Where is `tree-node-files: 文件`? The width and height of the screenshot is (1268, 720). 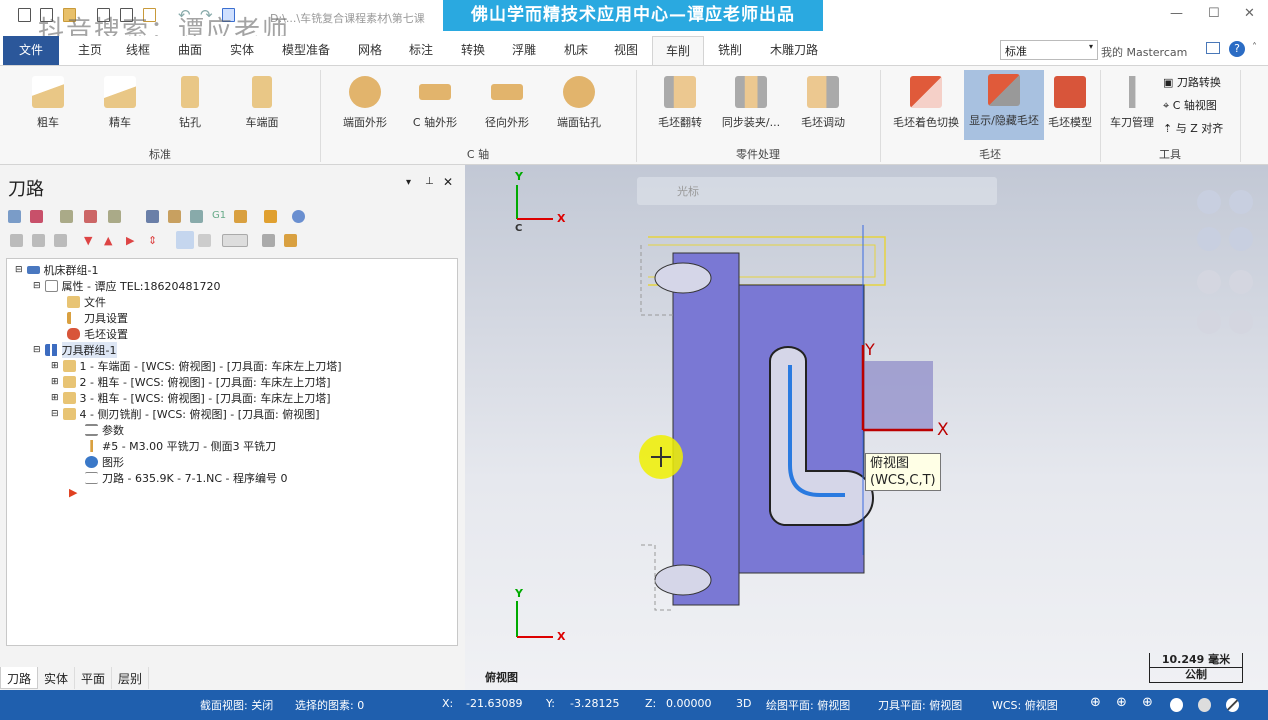 tree-node-files: 文件 is located at coordinates (86, 302).